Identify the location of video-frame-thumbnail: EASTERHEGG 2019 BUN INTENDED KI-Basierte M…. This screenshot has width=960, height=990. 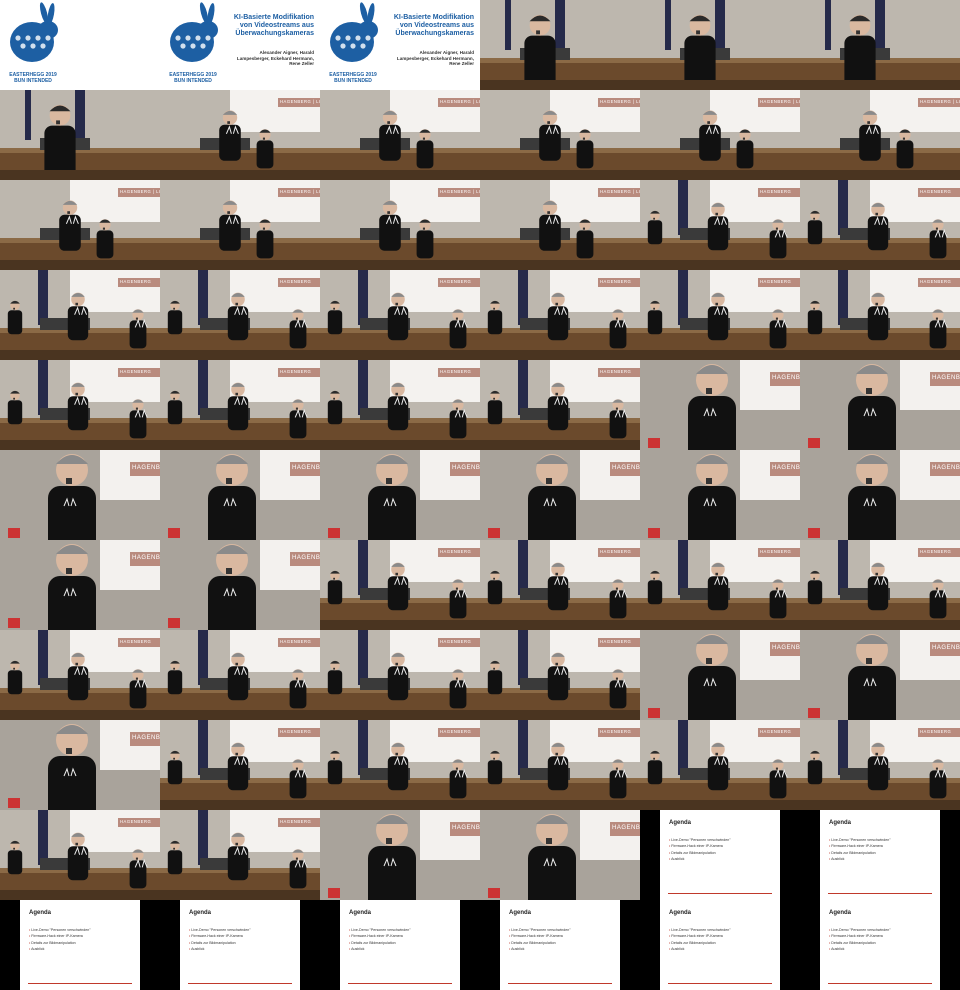
(400, 45).